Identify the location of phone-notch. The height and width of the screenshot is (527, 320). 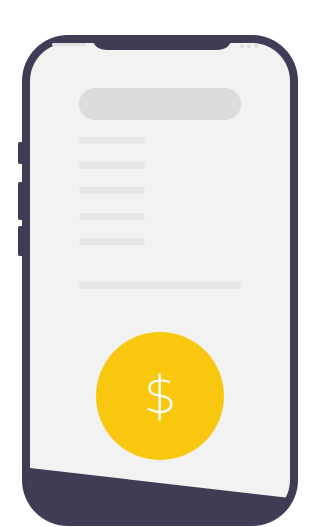
(162, 42).